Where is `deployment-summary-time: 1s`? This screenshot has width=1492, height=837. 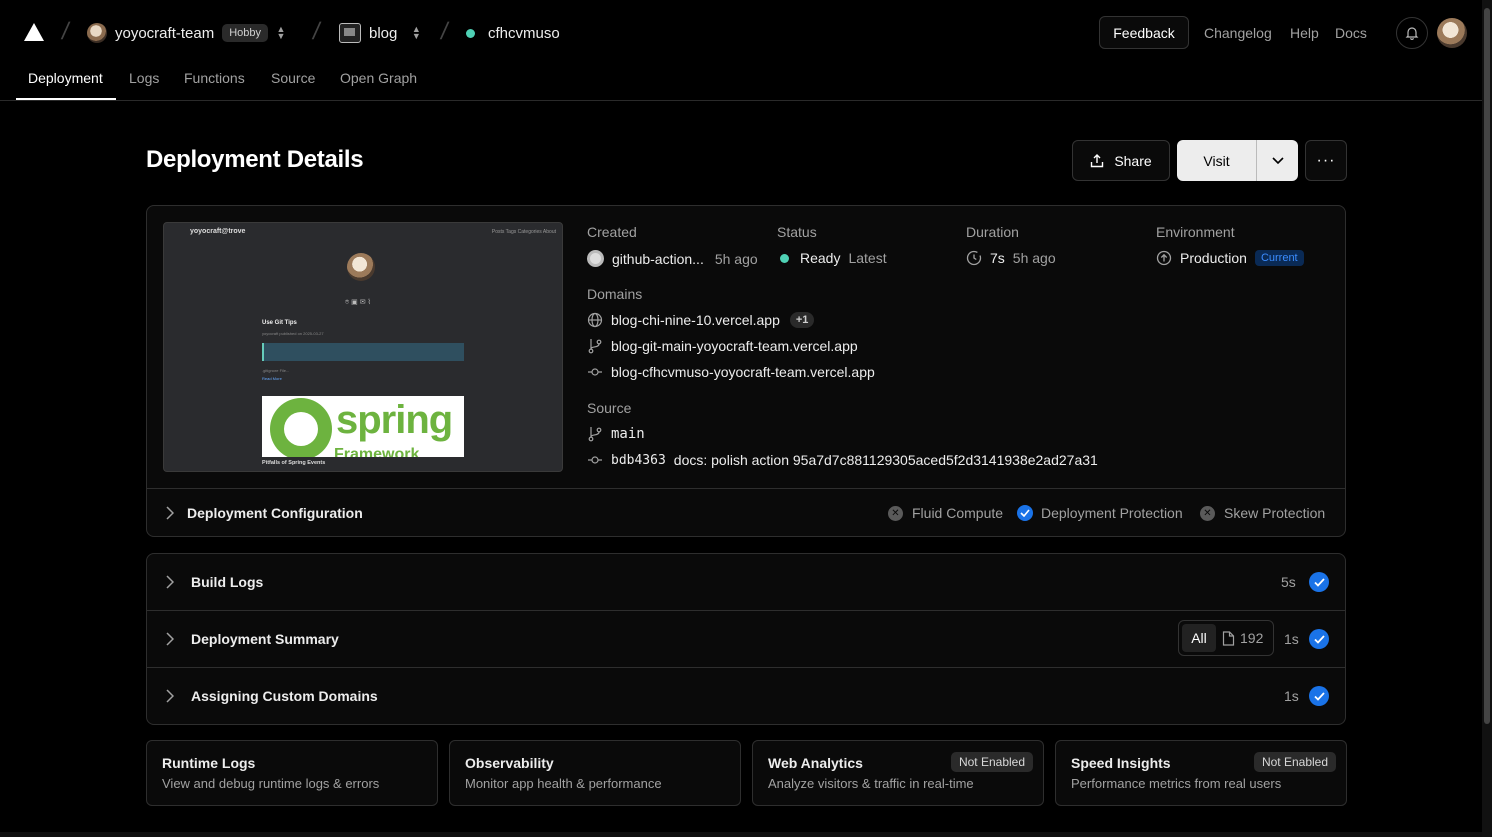 deployment-summary-time: 1s is located at coordinates (1291, 639).